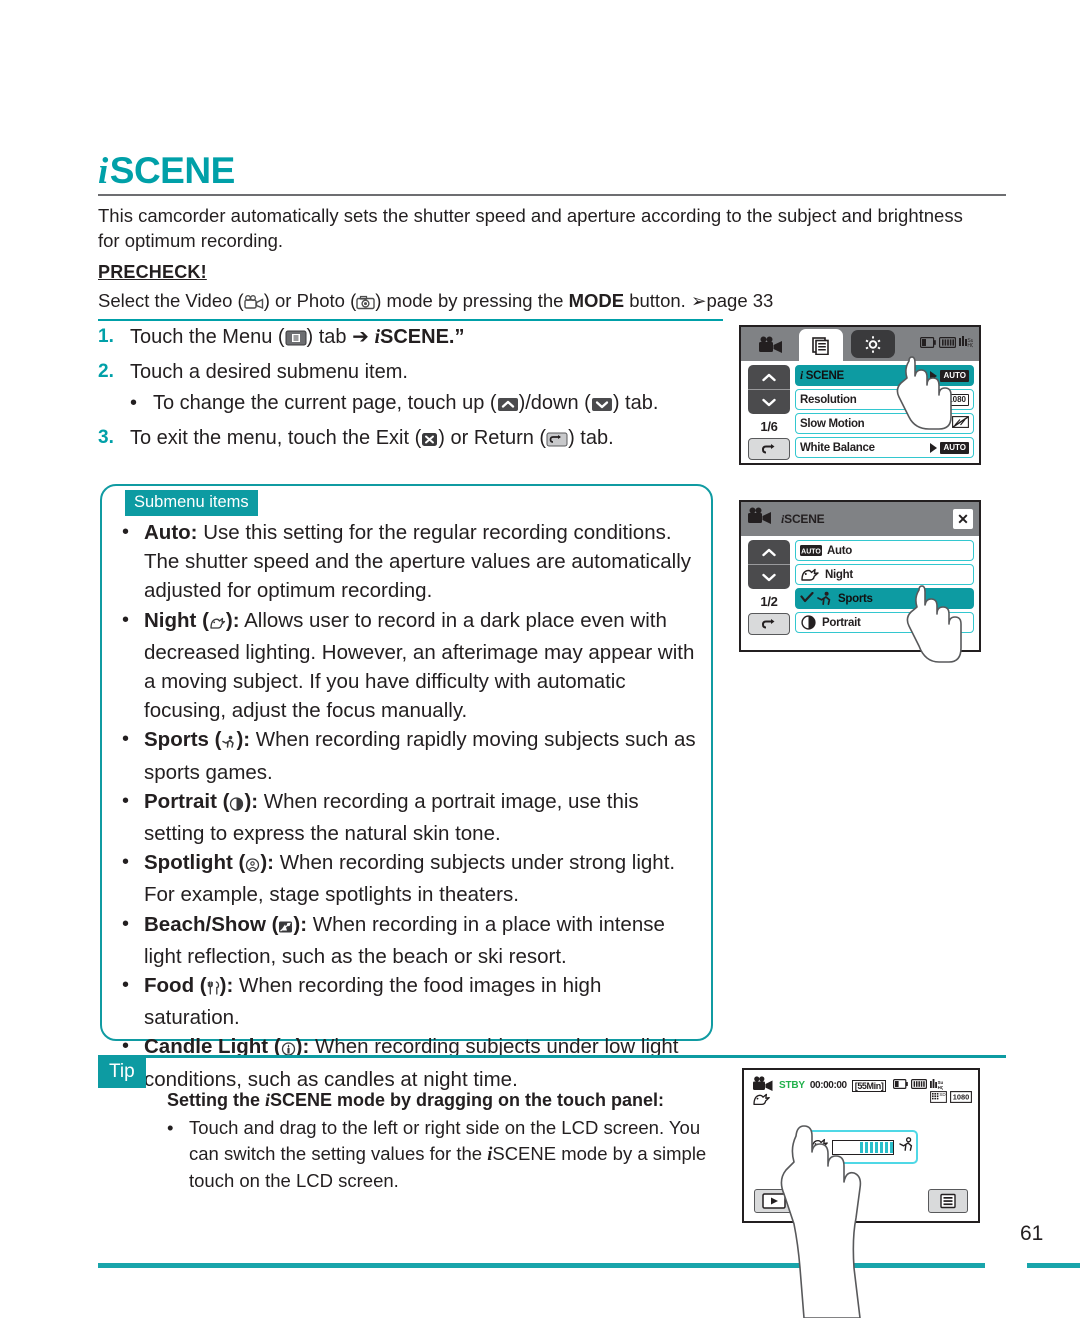 The width and height of the screenshot is (1080, 1329). Describe the element at coordinates (175, 986) in the screenshot. I see `submenu-item-food-label: Food (` at that location.